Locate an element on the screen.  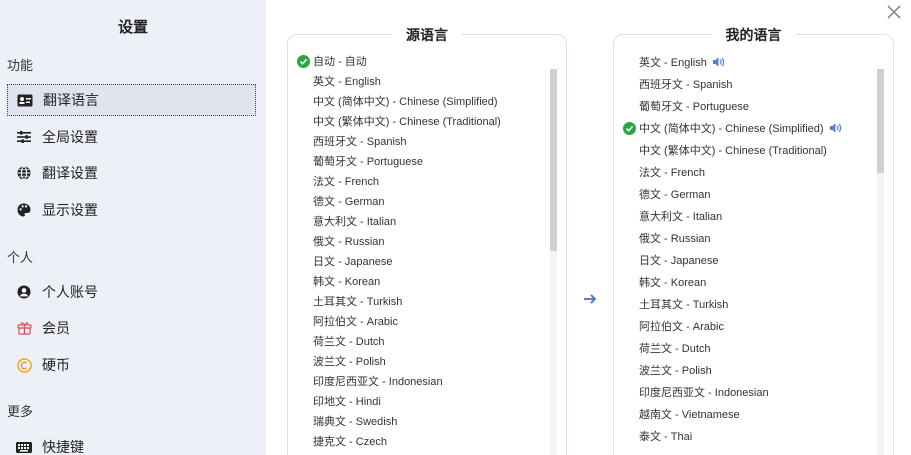
target-scrollbar-thumb is located at coordinates (880, 121).